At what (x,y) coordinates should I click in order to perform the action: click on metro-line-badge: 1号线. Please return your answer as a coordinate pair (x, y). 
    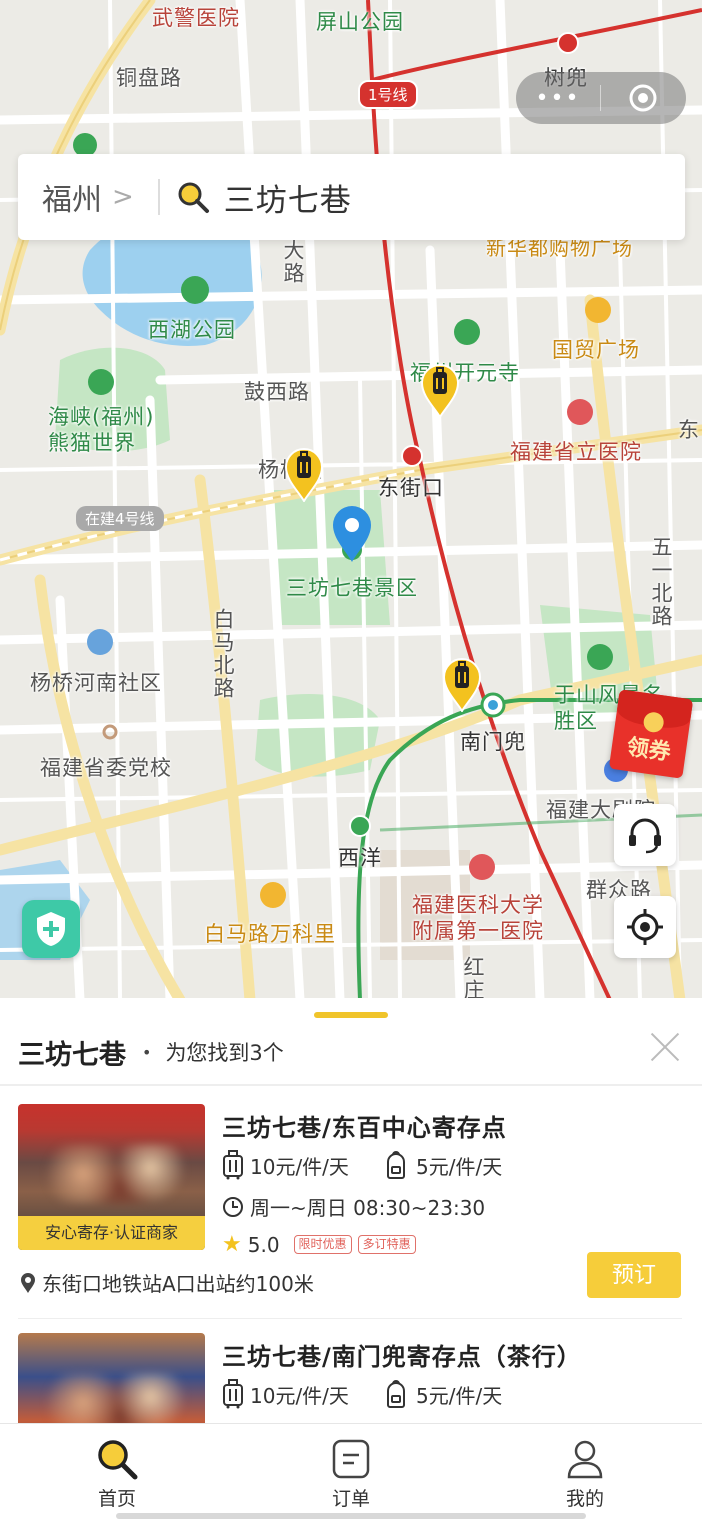
    Looking at the image, I should click on (388, 94).